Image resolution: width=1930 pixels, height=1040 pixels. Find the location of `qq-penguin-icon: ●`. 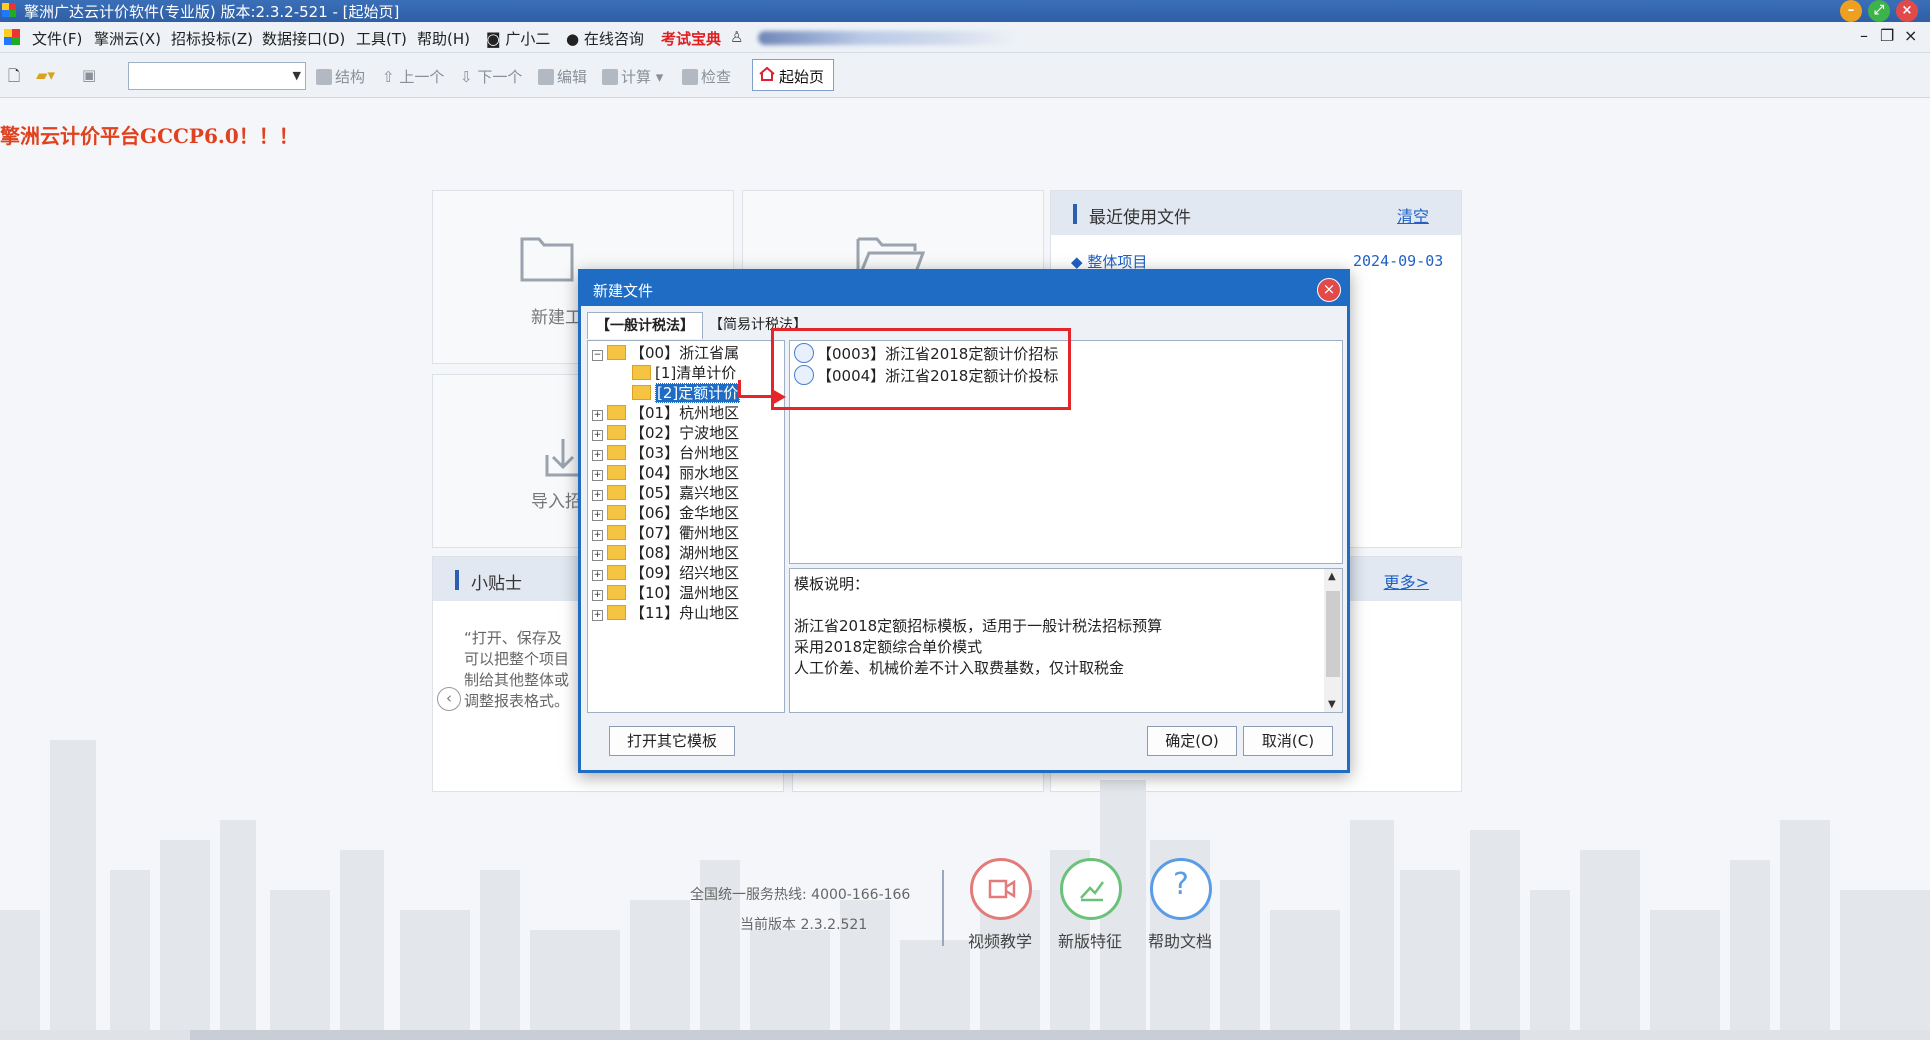

qq-penguin-icon: ● is located at coordinates (573, 39).